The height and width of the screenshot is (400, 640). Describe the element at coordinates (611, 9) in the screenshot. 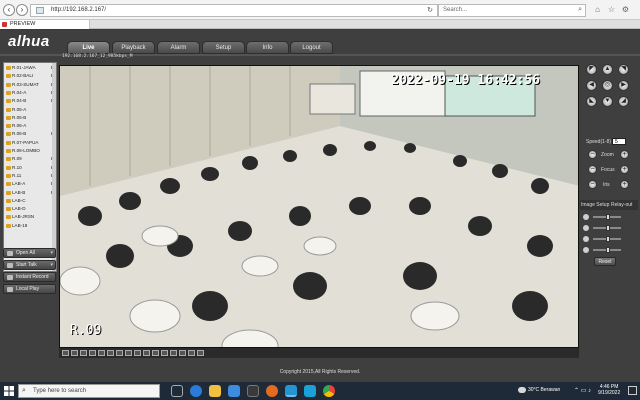

I see `favorites-icon: ☆` at that location.